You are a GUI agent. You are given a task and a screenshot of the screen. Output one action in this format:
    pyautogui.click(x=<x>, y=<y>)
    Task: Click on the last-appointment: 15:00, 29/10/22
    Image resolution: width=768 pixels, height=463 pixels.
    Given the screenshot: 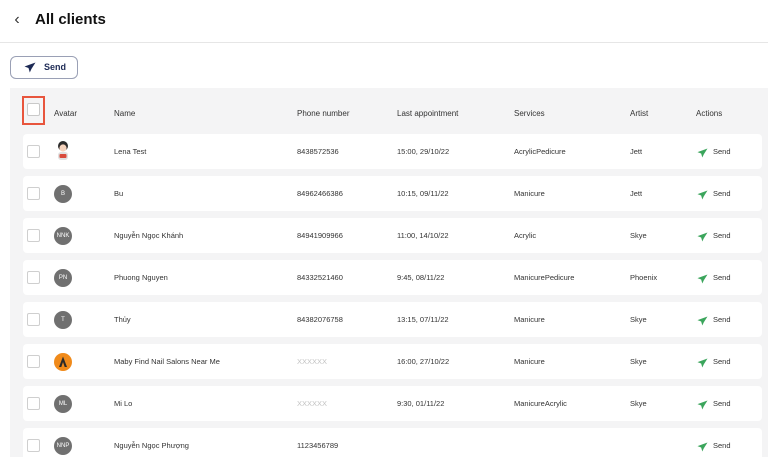 What is the action you would take?
    pyautogui.click(x=423, y=151)
    